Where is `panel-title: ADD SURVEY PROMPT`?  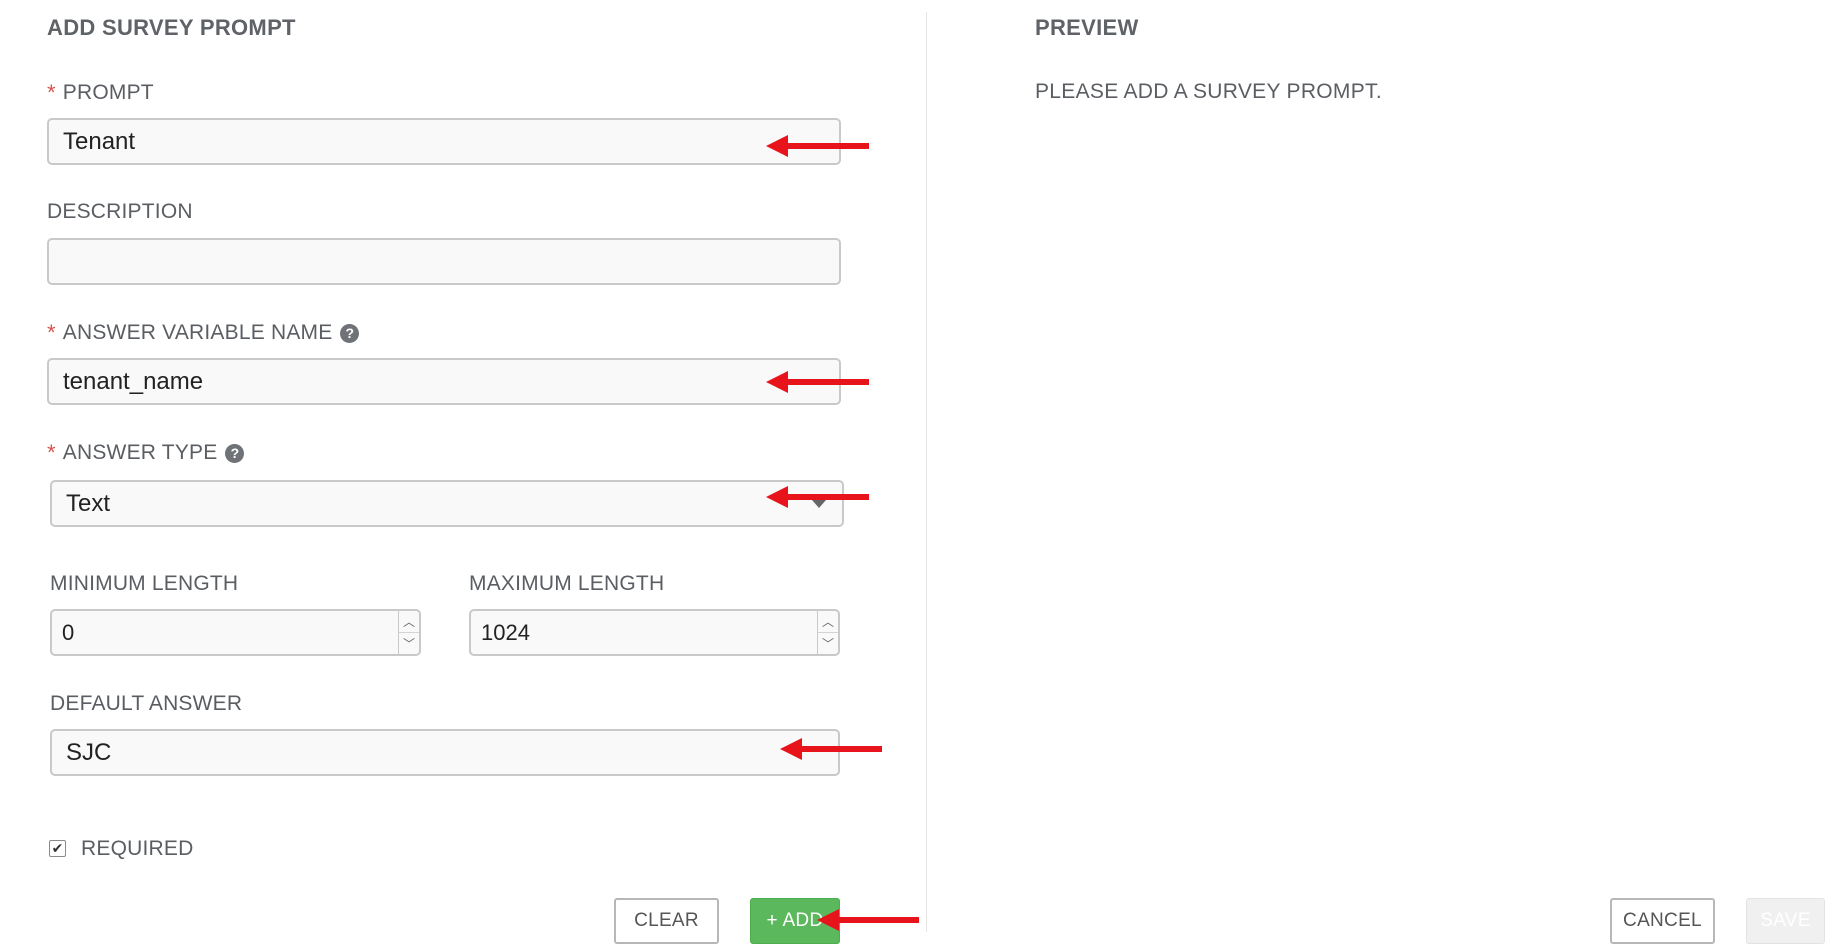 panel-title: ADD SURVEY PROMPT is located at coordinates (171, 27).